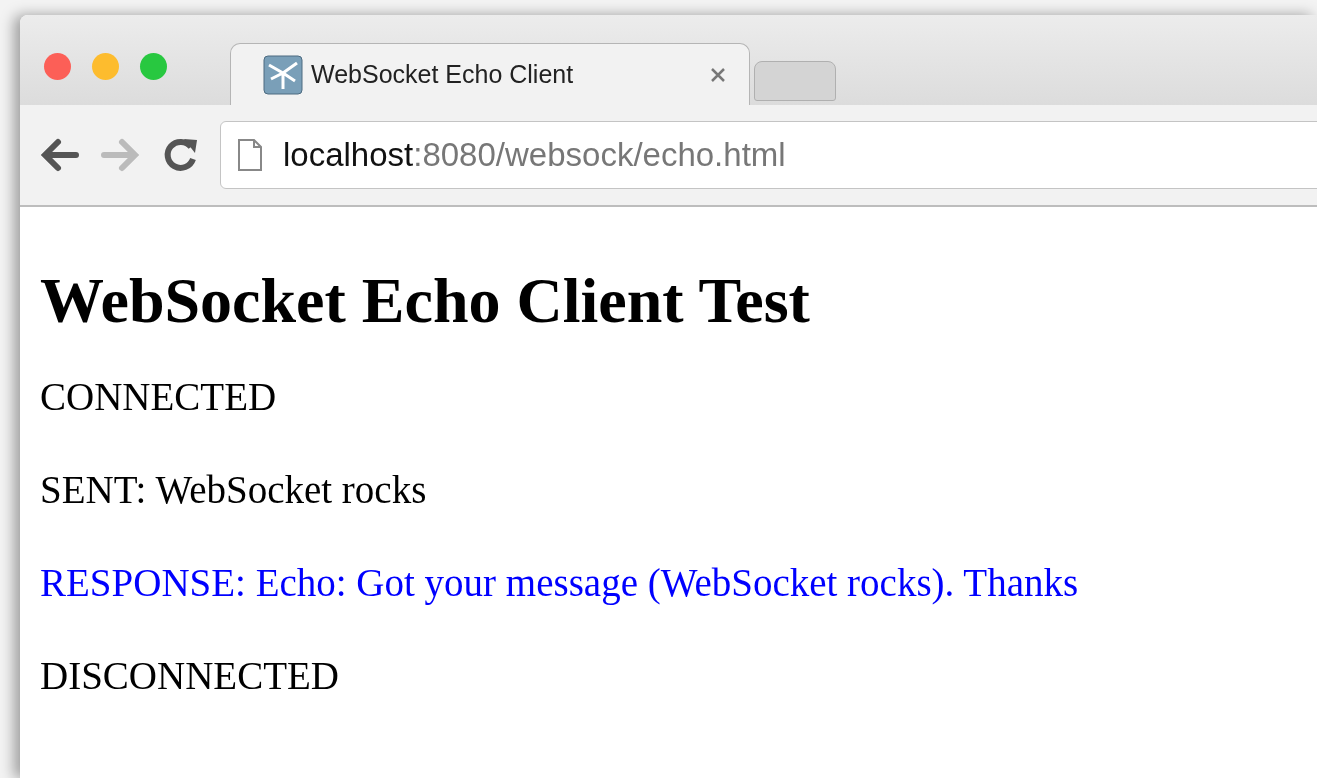  Describe the element at coordinates (425, 301) in the screenshot. I see `page-heading: WebSocket Echo Client Test` at that location.